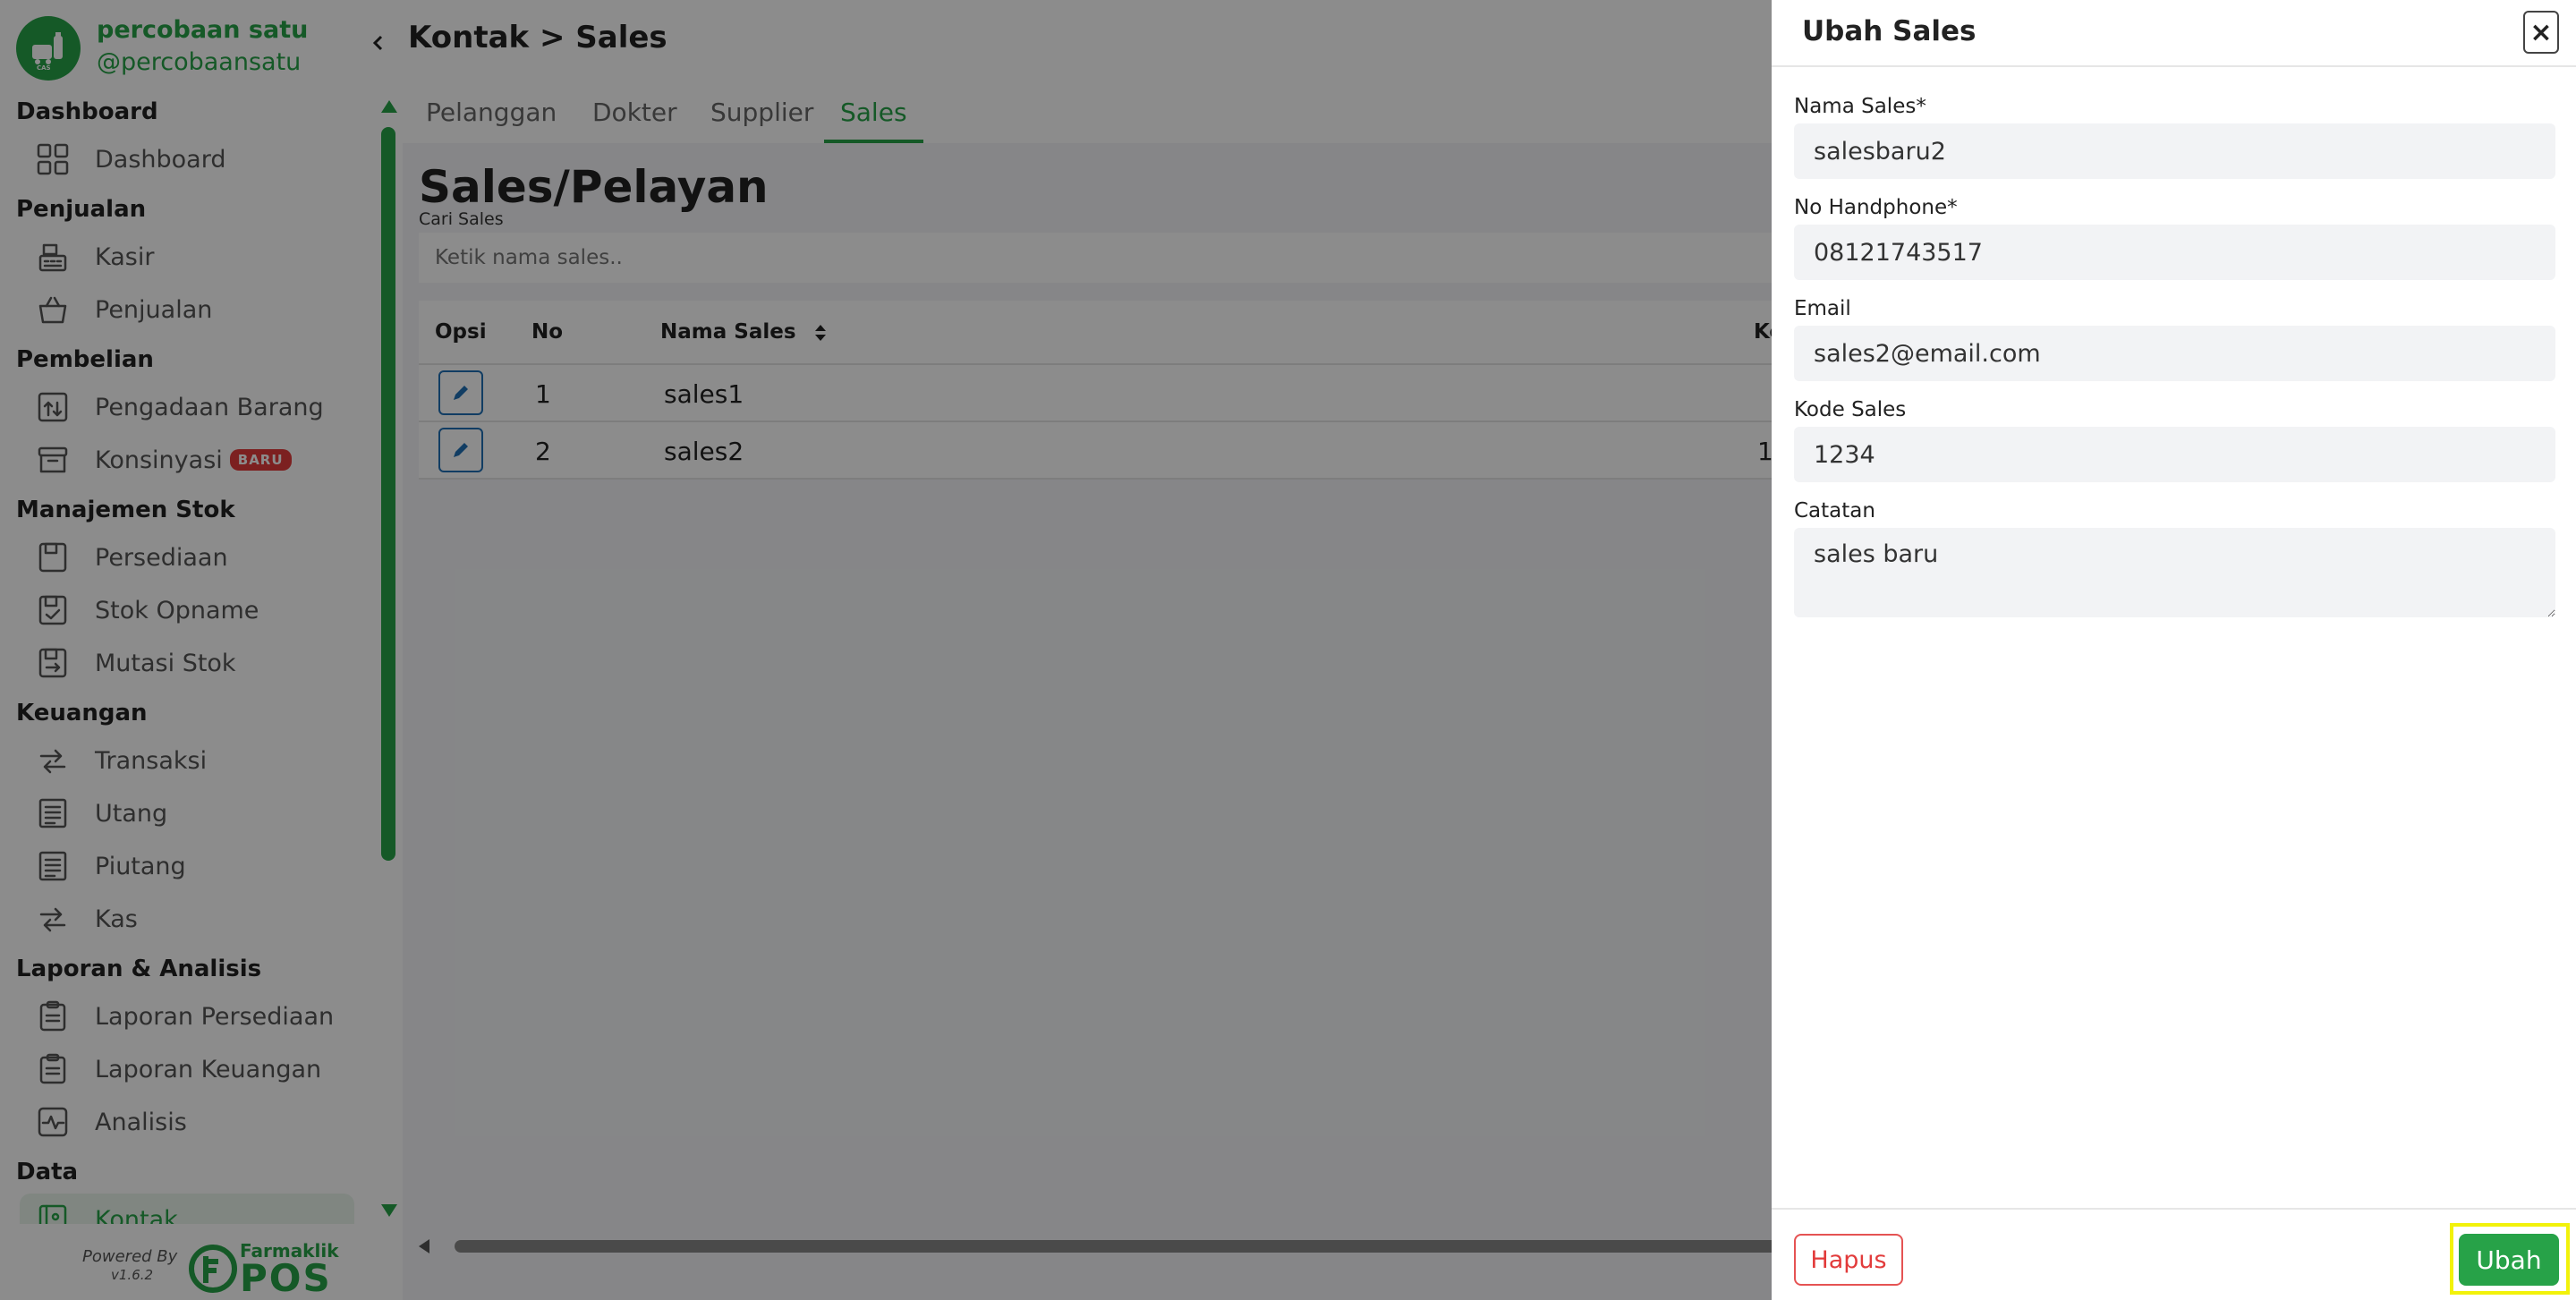 This screenshot has width=2576, height=1300. Describe the element at coordinates (1889, 31) in the screenshot. I see `drawer-title: Ubah Sales` at that location.